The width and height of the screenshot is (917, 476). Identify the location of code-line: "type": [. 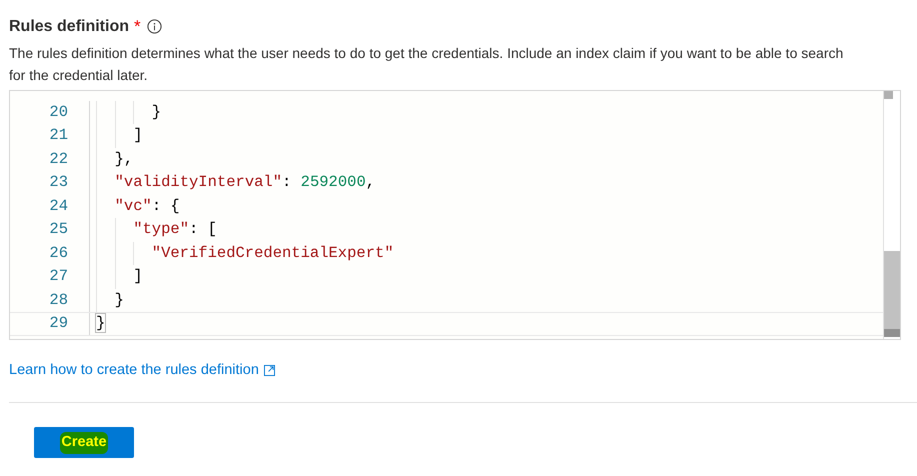
(175, 229).